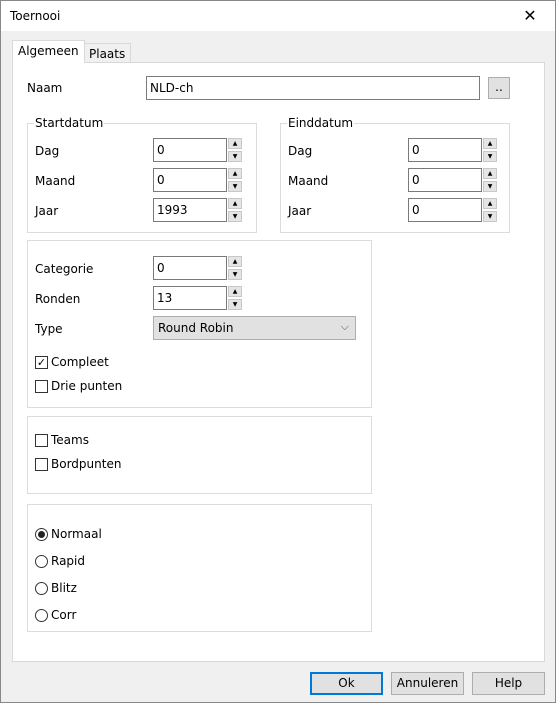  What do you see at coordinates (490, 150) in the screenshot?
I see `eind-dag-spinner: ▲ ▼` at bounding box center [490, 150].